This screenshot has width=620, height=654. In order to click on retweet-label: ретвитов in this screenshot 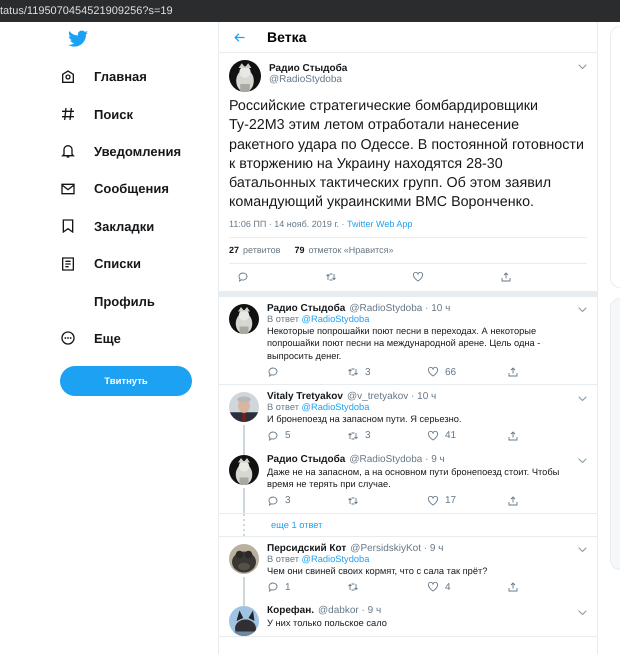, I will do `click(261, 250)`.